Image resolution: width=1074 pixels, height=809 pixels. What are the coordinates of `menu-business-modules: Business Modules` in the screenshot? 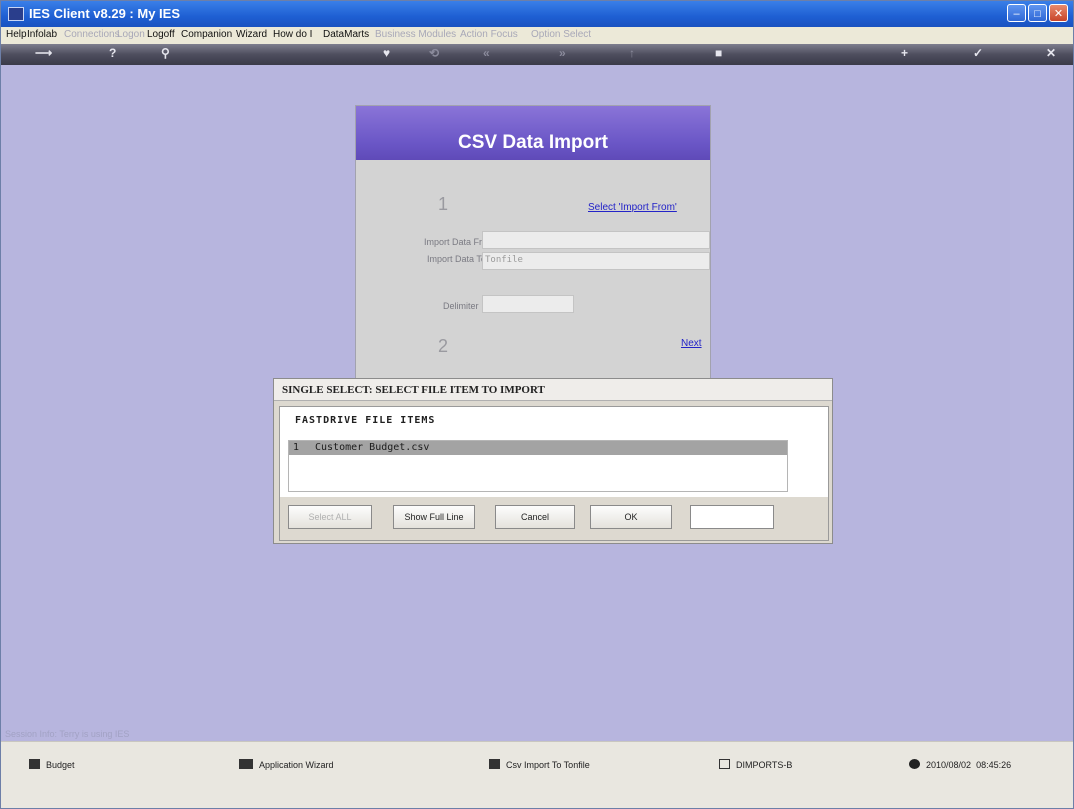 It's located at (416, 34).